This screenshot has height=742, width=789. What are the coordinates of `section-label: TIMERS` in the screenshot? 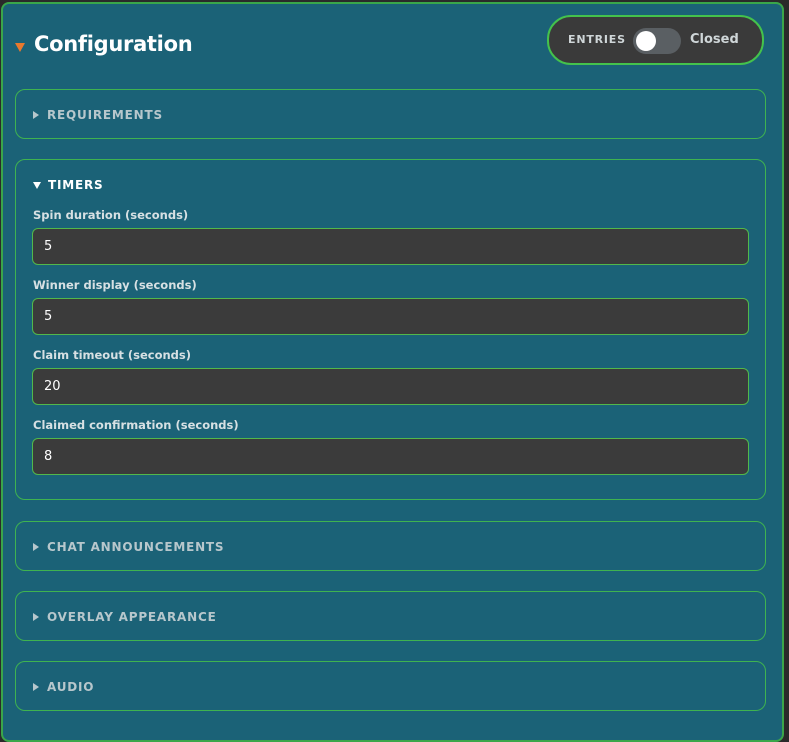 It's located at (76, 185).